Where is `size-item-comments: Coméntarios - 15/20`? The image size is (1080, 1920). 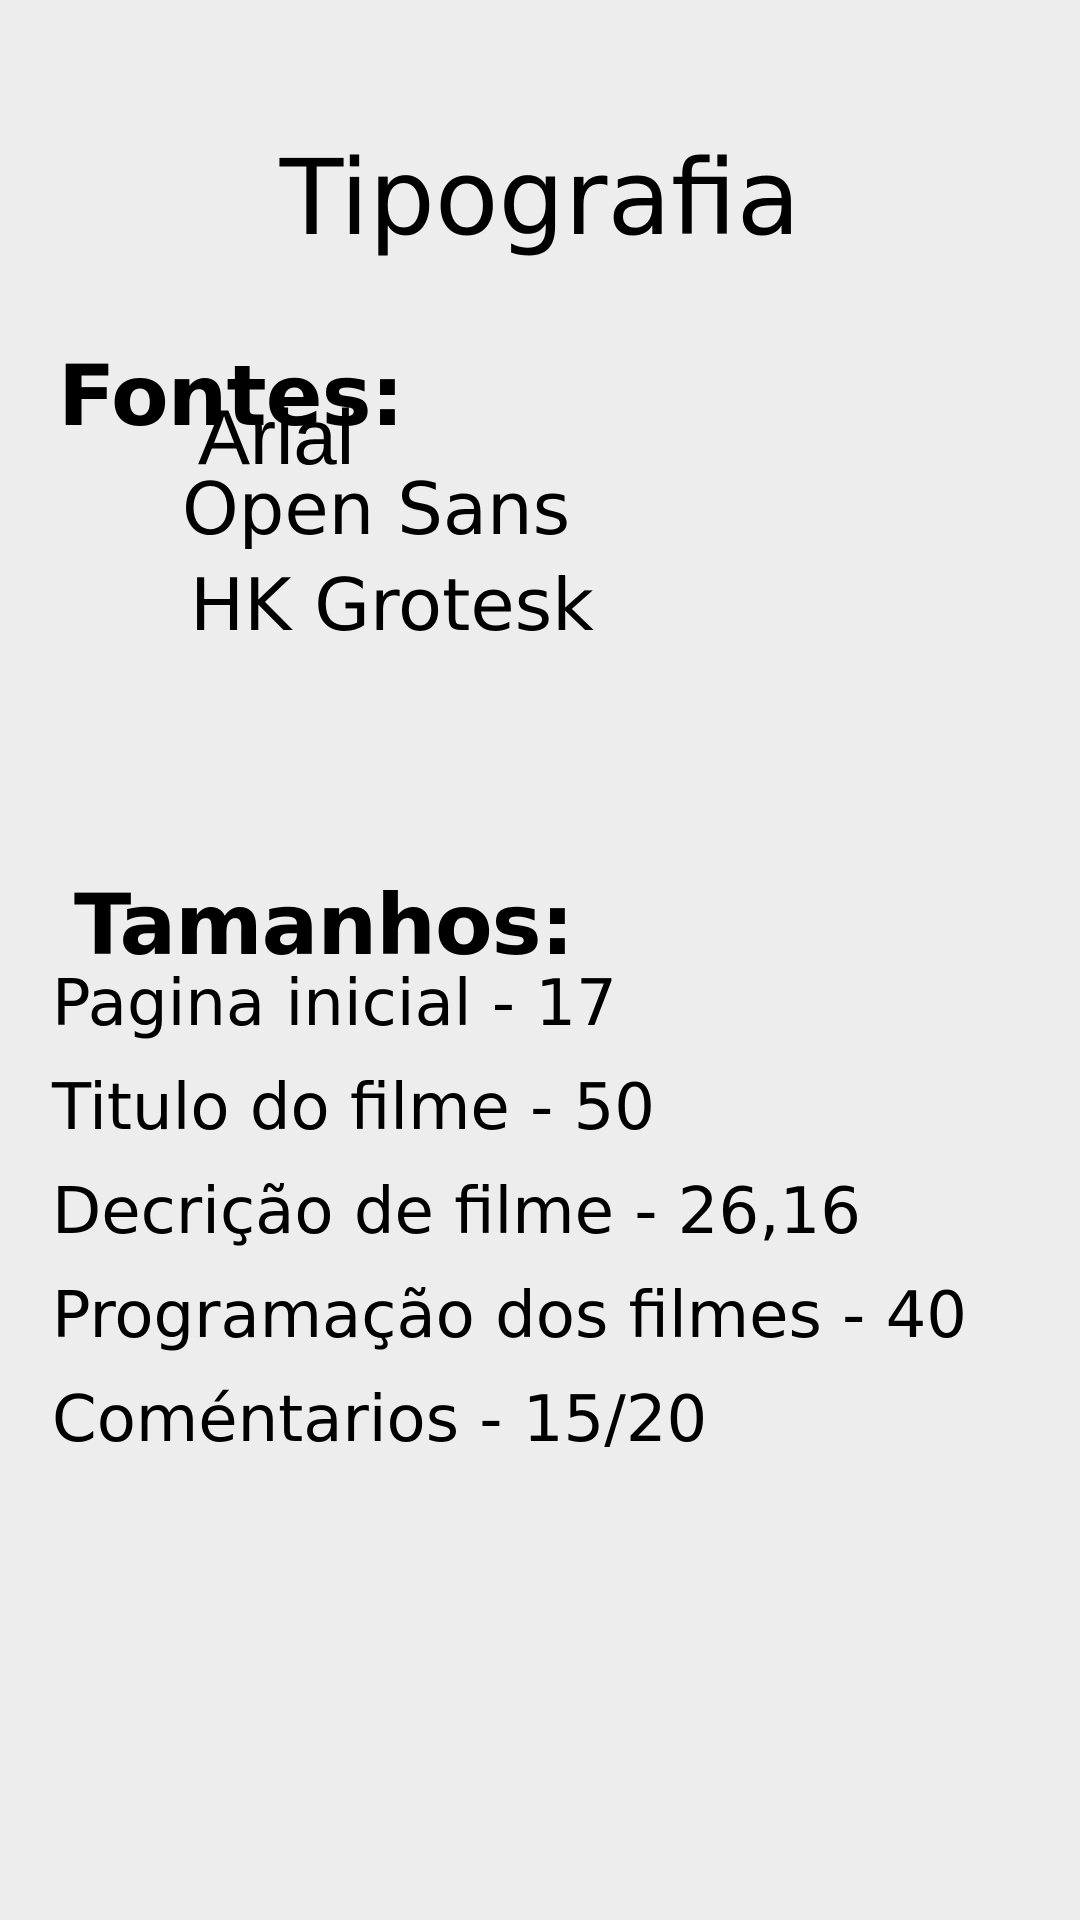 size-item-comments: Coméntarios - 15/20 is located at coordinates (380, 1420).